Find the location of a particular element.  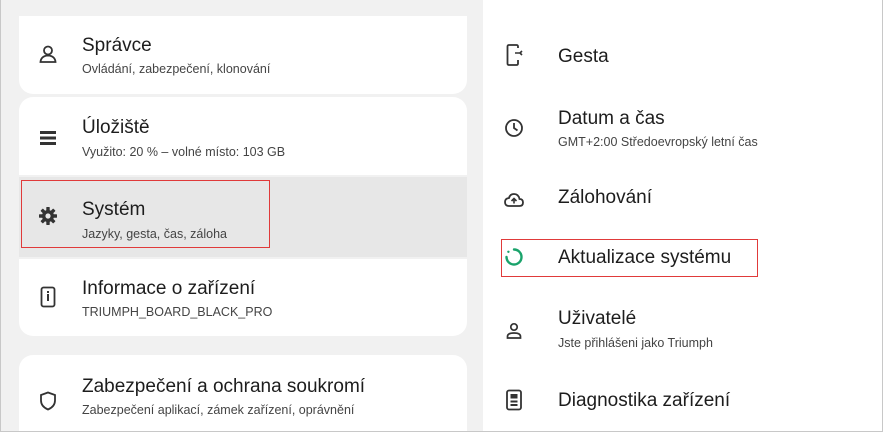

storage-icon is located at coordinates (48, 138).